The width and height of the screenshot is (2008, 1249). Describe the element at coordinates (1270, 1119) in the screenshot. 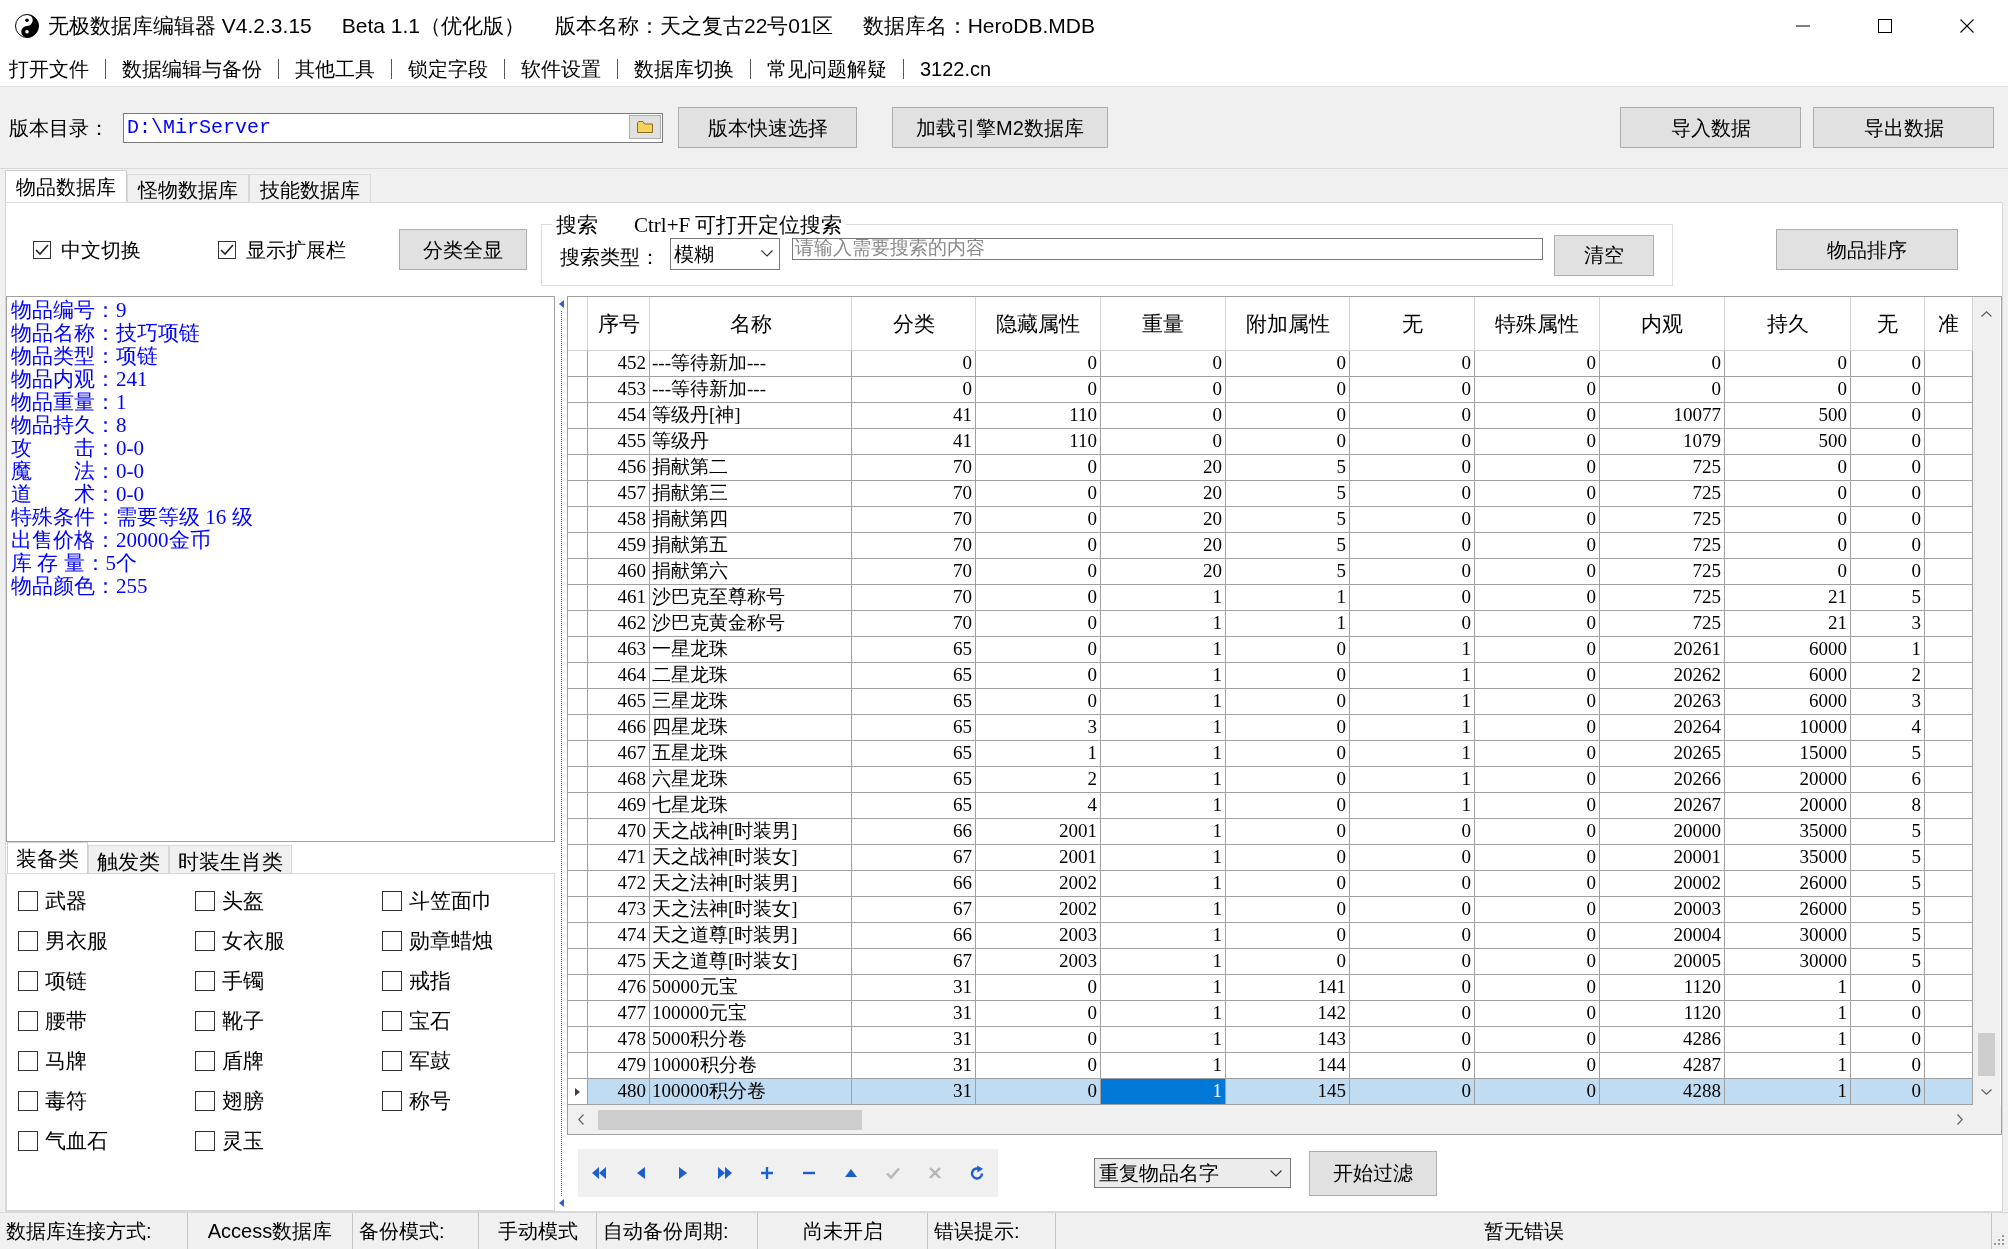

I see `horizontal-scrollbar` at that location.